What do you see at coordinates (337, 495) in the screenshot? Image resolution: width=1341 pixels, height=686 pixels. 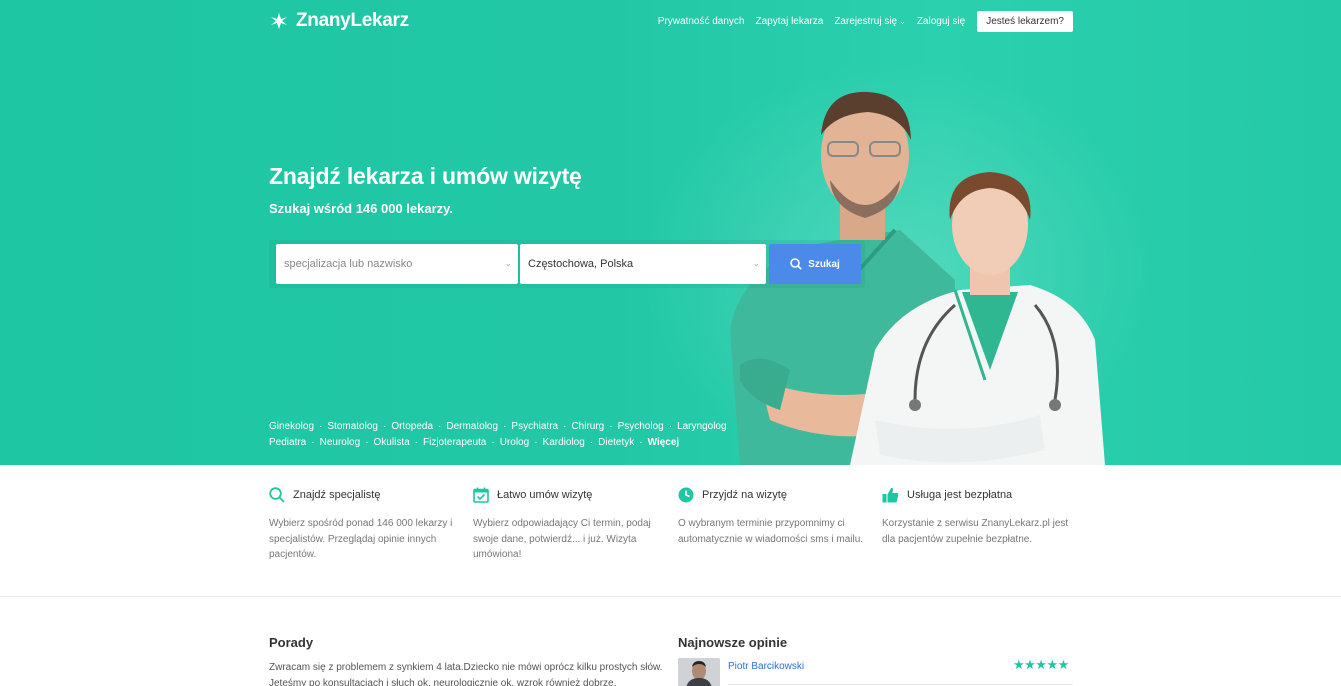 I see `feature-title: Znajdź specjalistę` at bounding box center [337, 495].